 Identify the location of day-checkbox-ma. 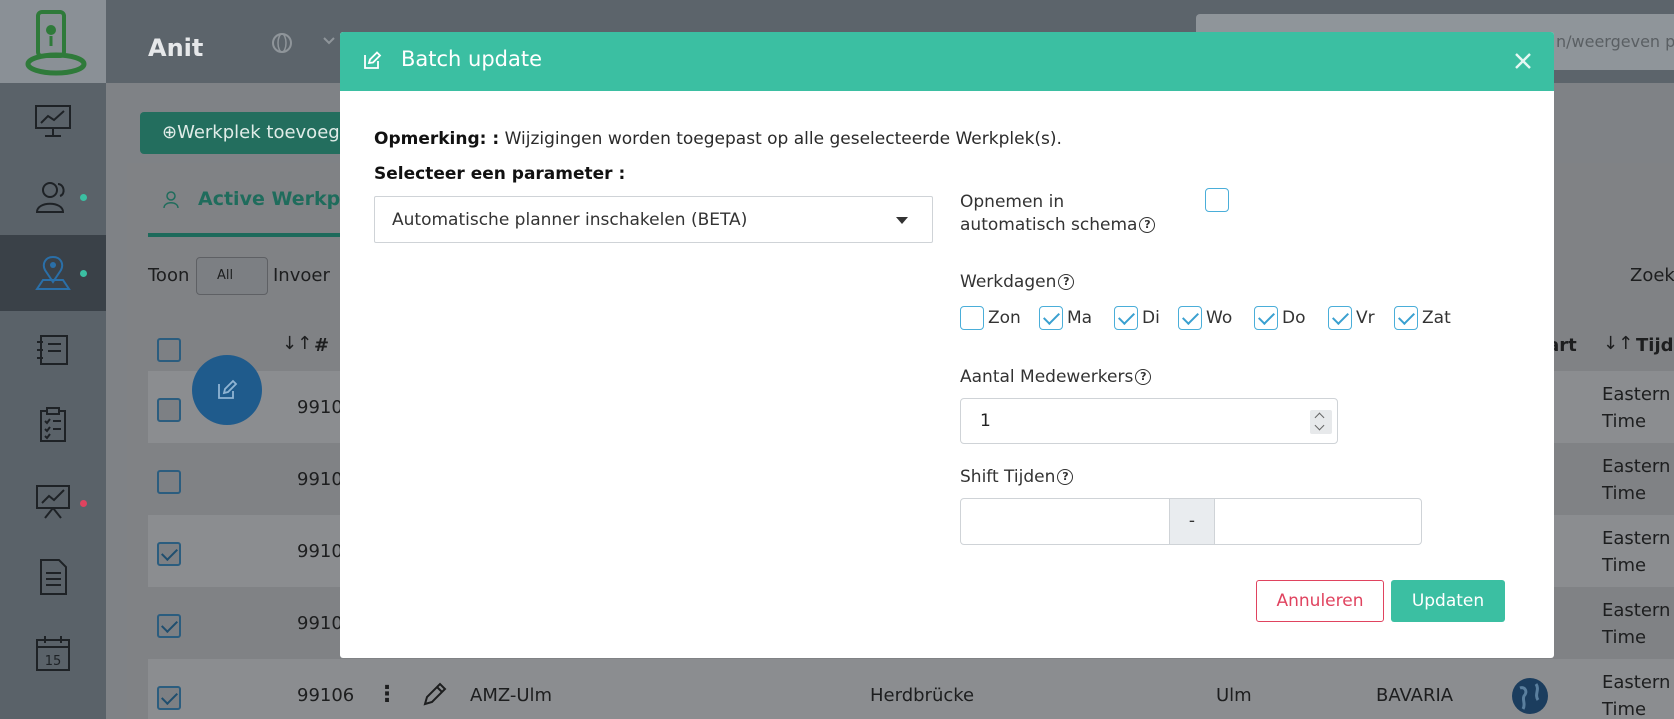
(1051, 318).